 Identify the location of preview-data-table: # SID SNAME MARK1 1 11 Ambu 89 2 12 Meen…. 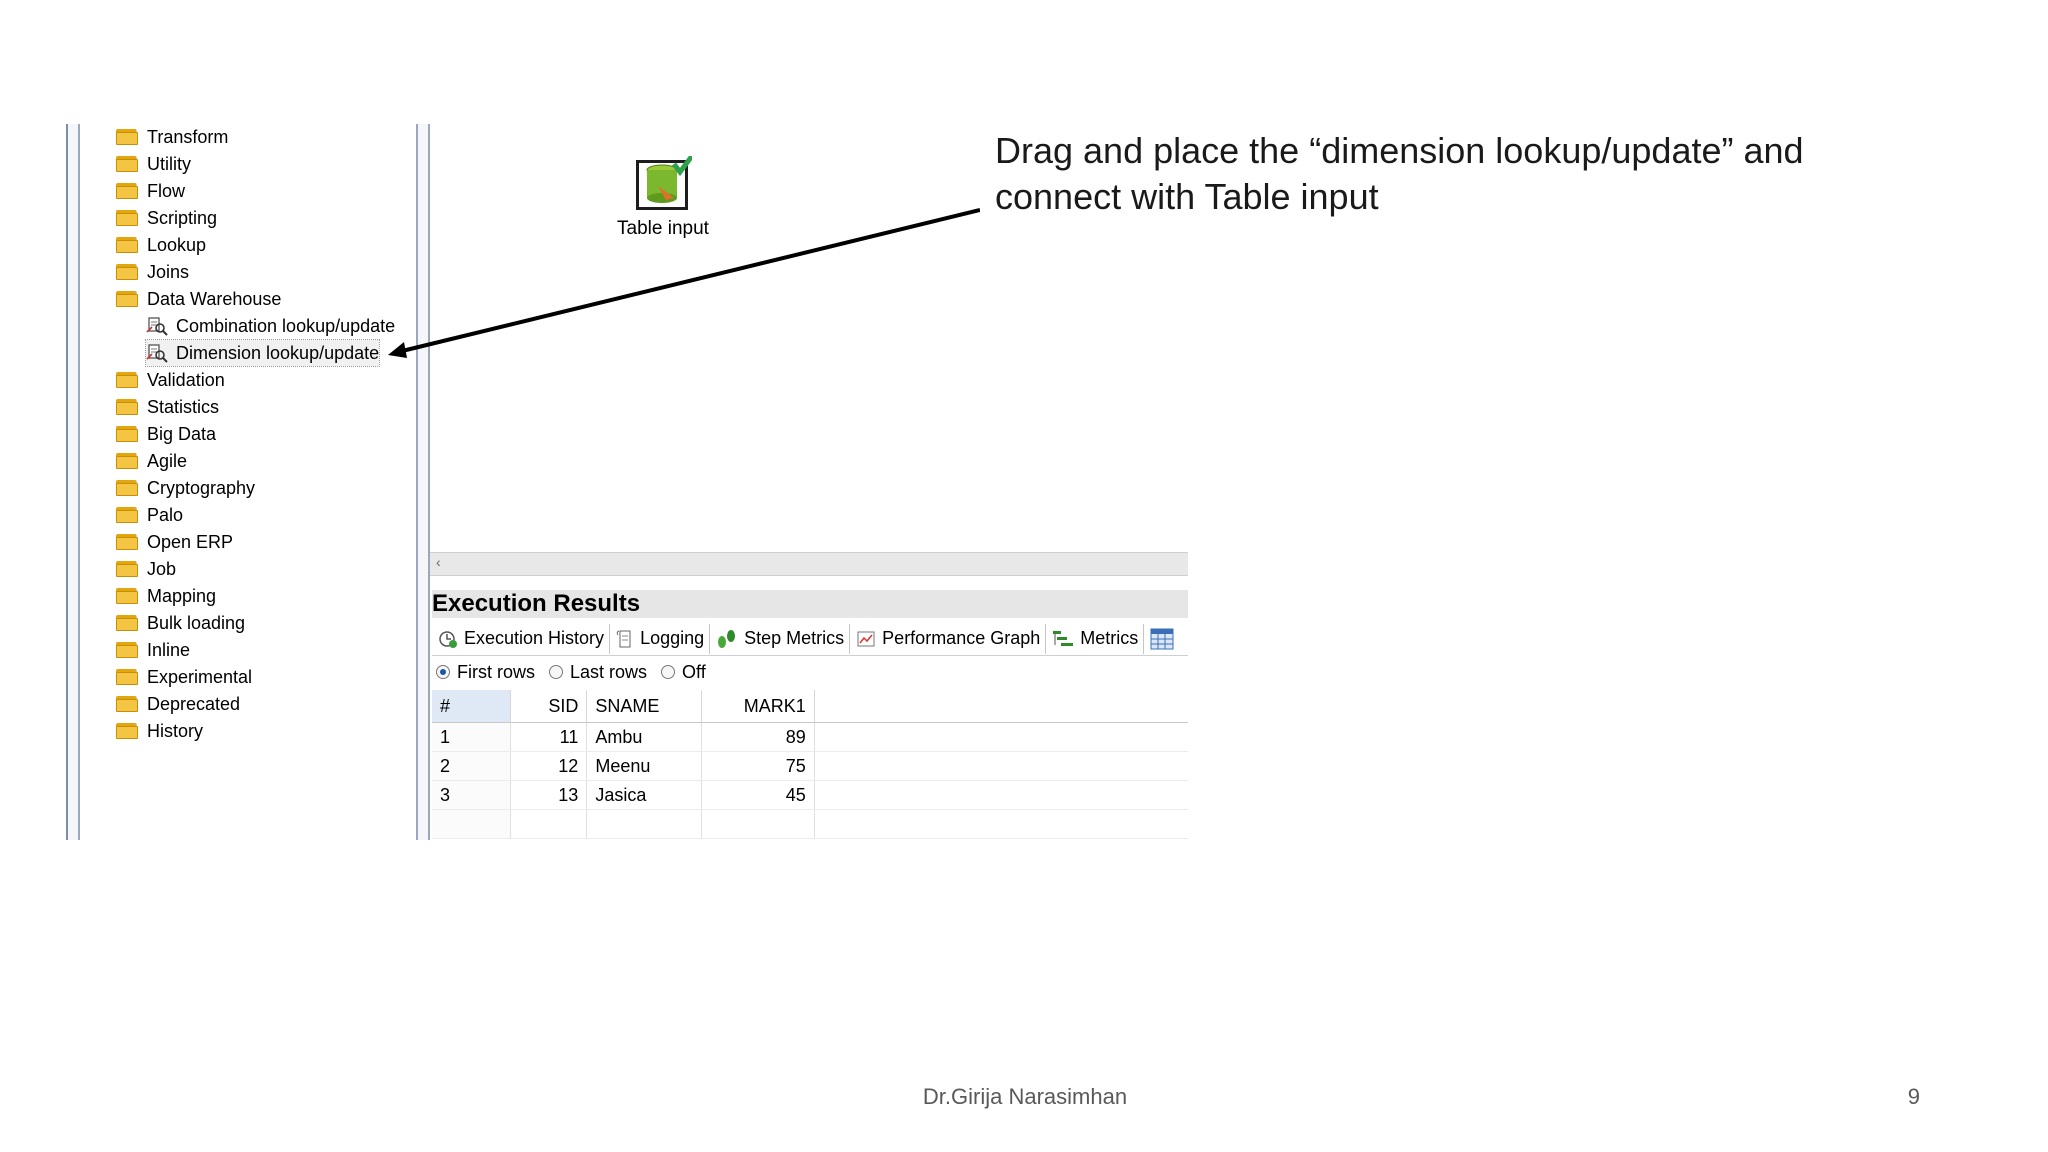
(810, 765).